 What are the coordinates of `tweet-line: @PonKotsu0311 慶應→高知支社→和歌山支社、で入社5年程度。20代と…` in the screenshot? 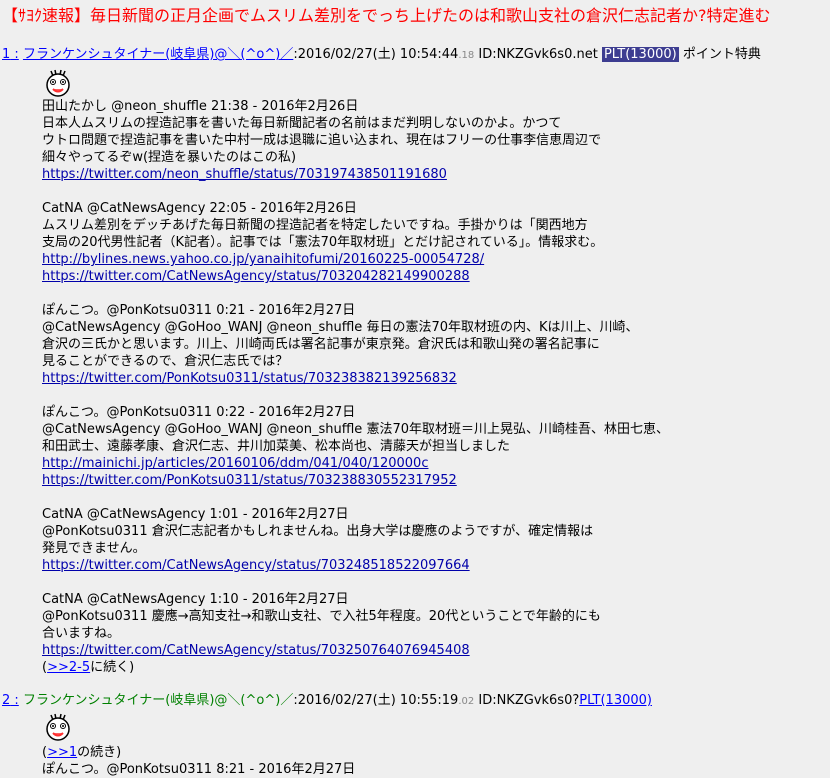 It's located at (321, 616).